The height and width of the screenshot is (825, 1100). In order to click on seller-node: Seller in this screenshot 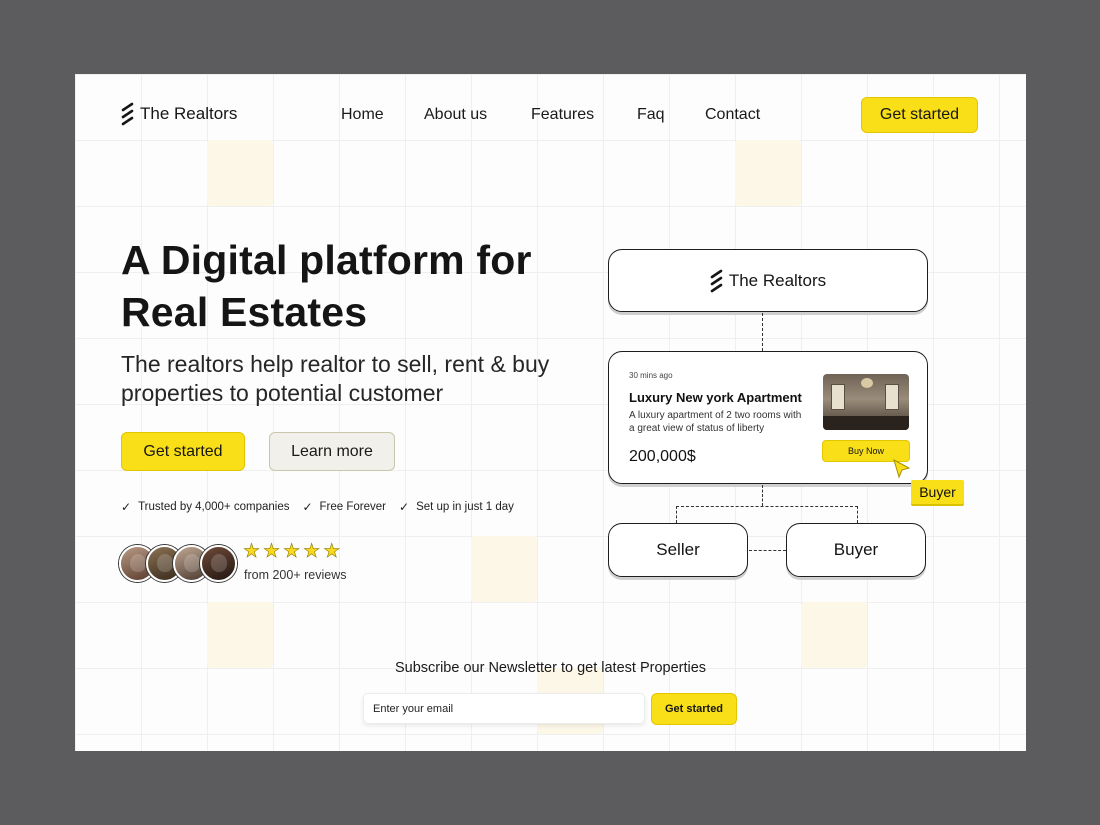, I will do `click(678, 550)`.